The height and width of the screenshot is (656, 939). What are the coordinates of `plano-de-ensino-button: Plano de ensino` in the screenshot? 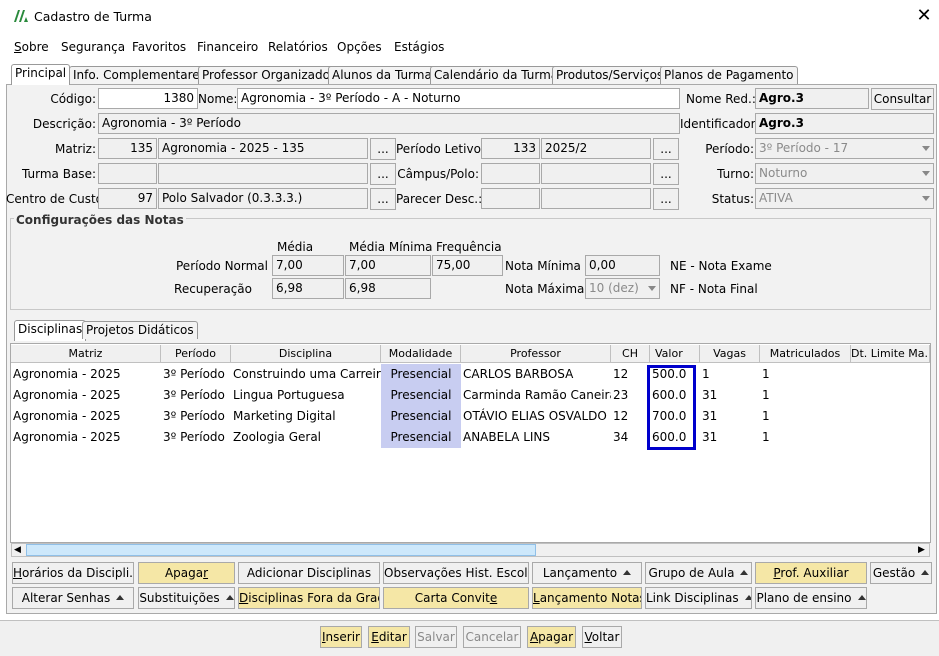 It's located at (811, 598).